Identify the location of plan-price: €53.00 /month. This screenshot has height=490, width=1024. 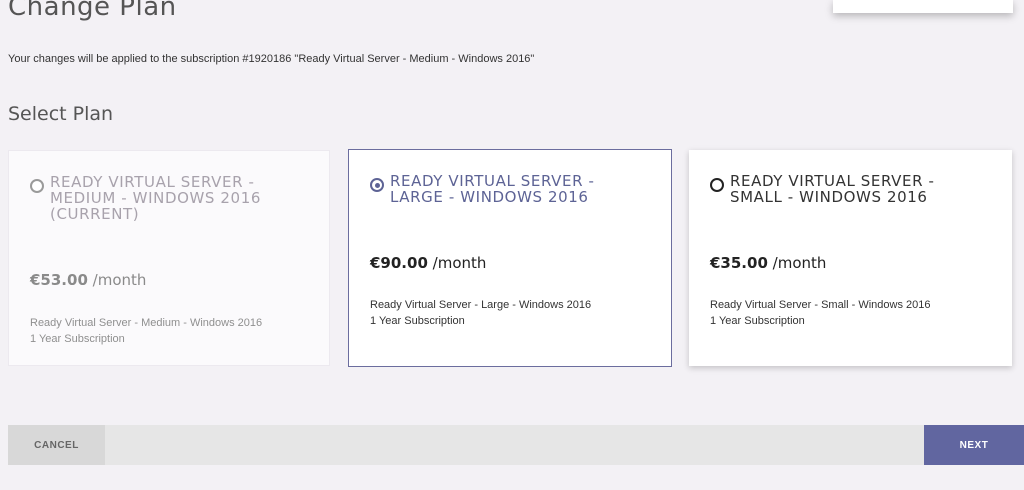
(88, 280).